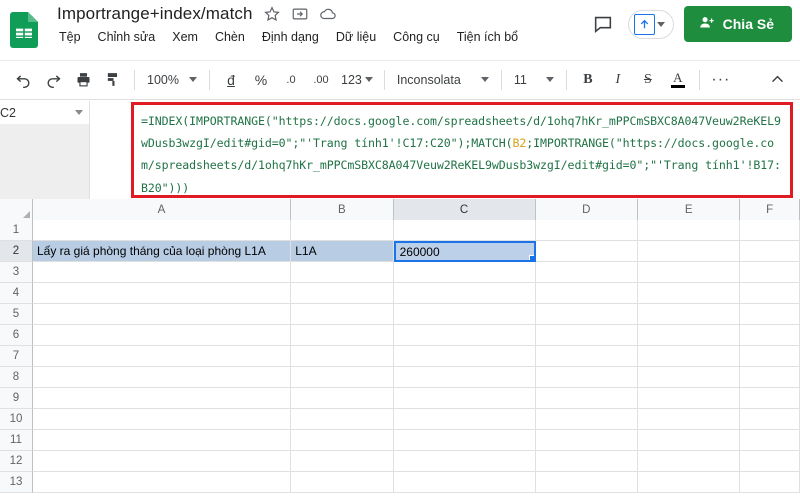 This screenshot has width=800, height=500. I want to click on select-all-corner, so click(16, 209).